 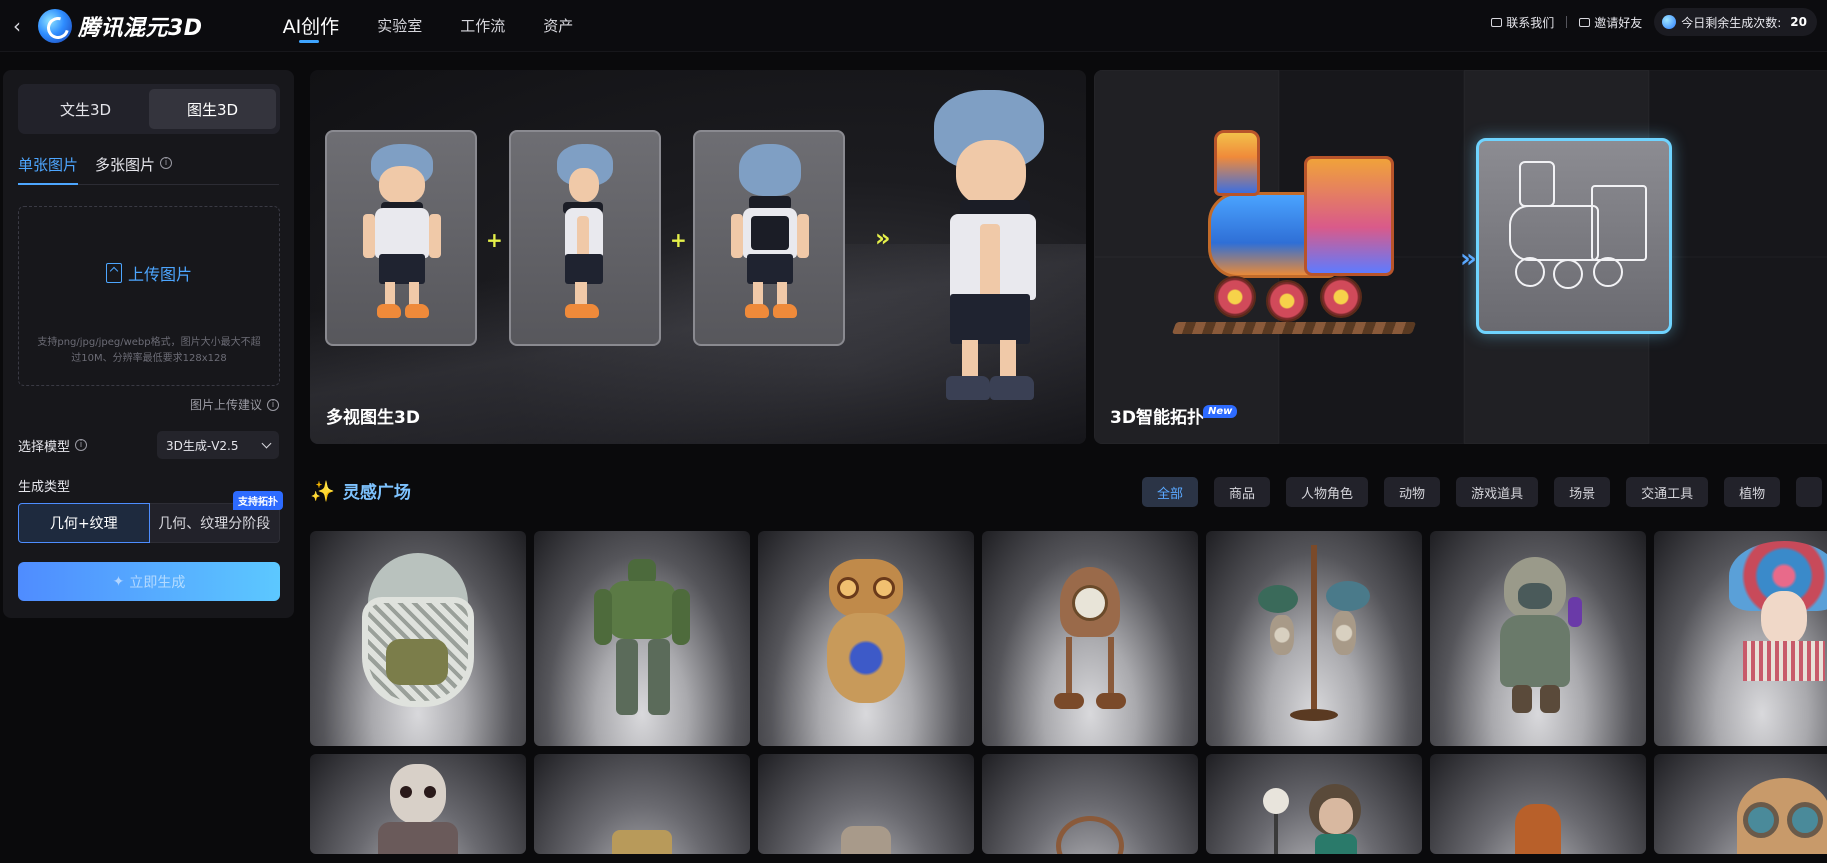 I want to click on filter-scenes: 场景, so click(x=1582, y=492).